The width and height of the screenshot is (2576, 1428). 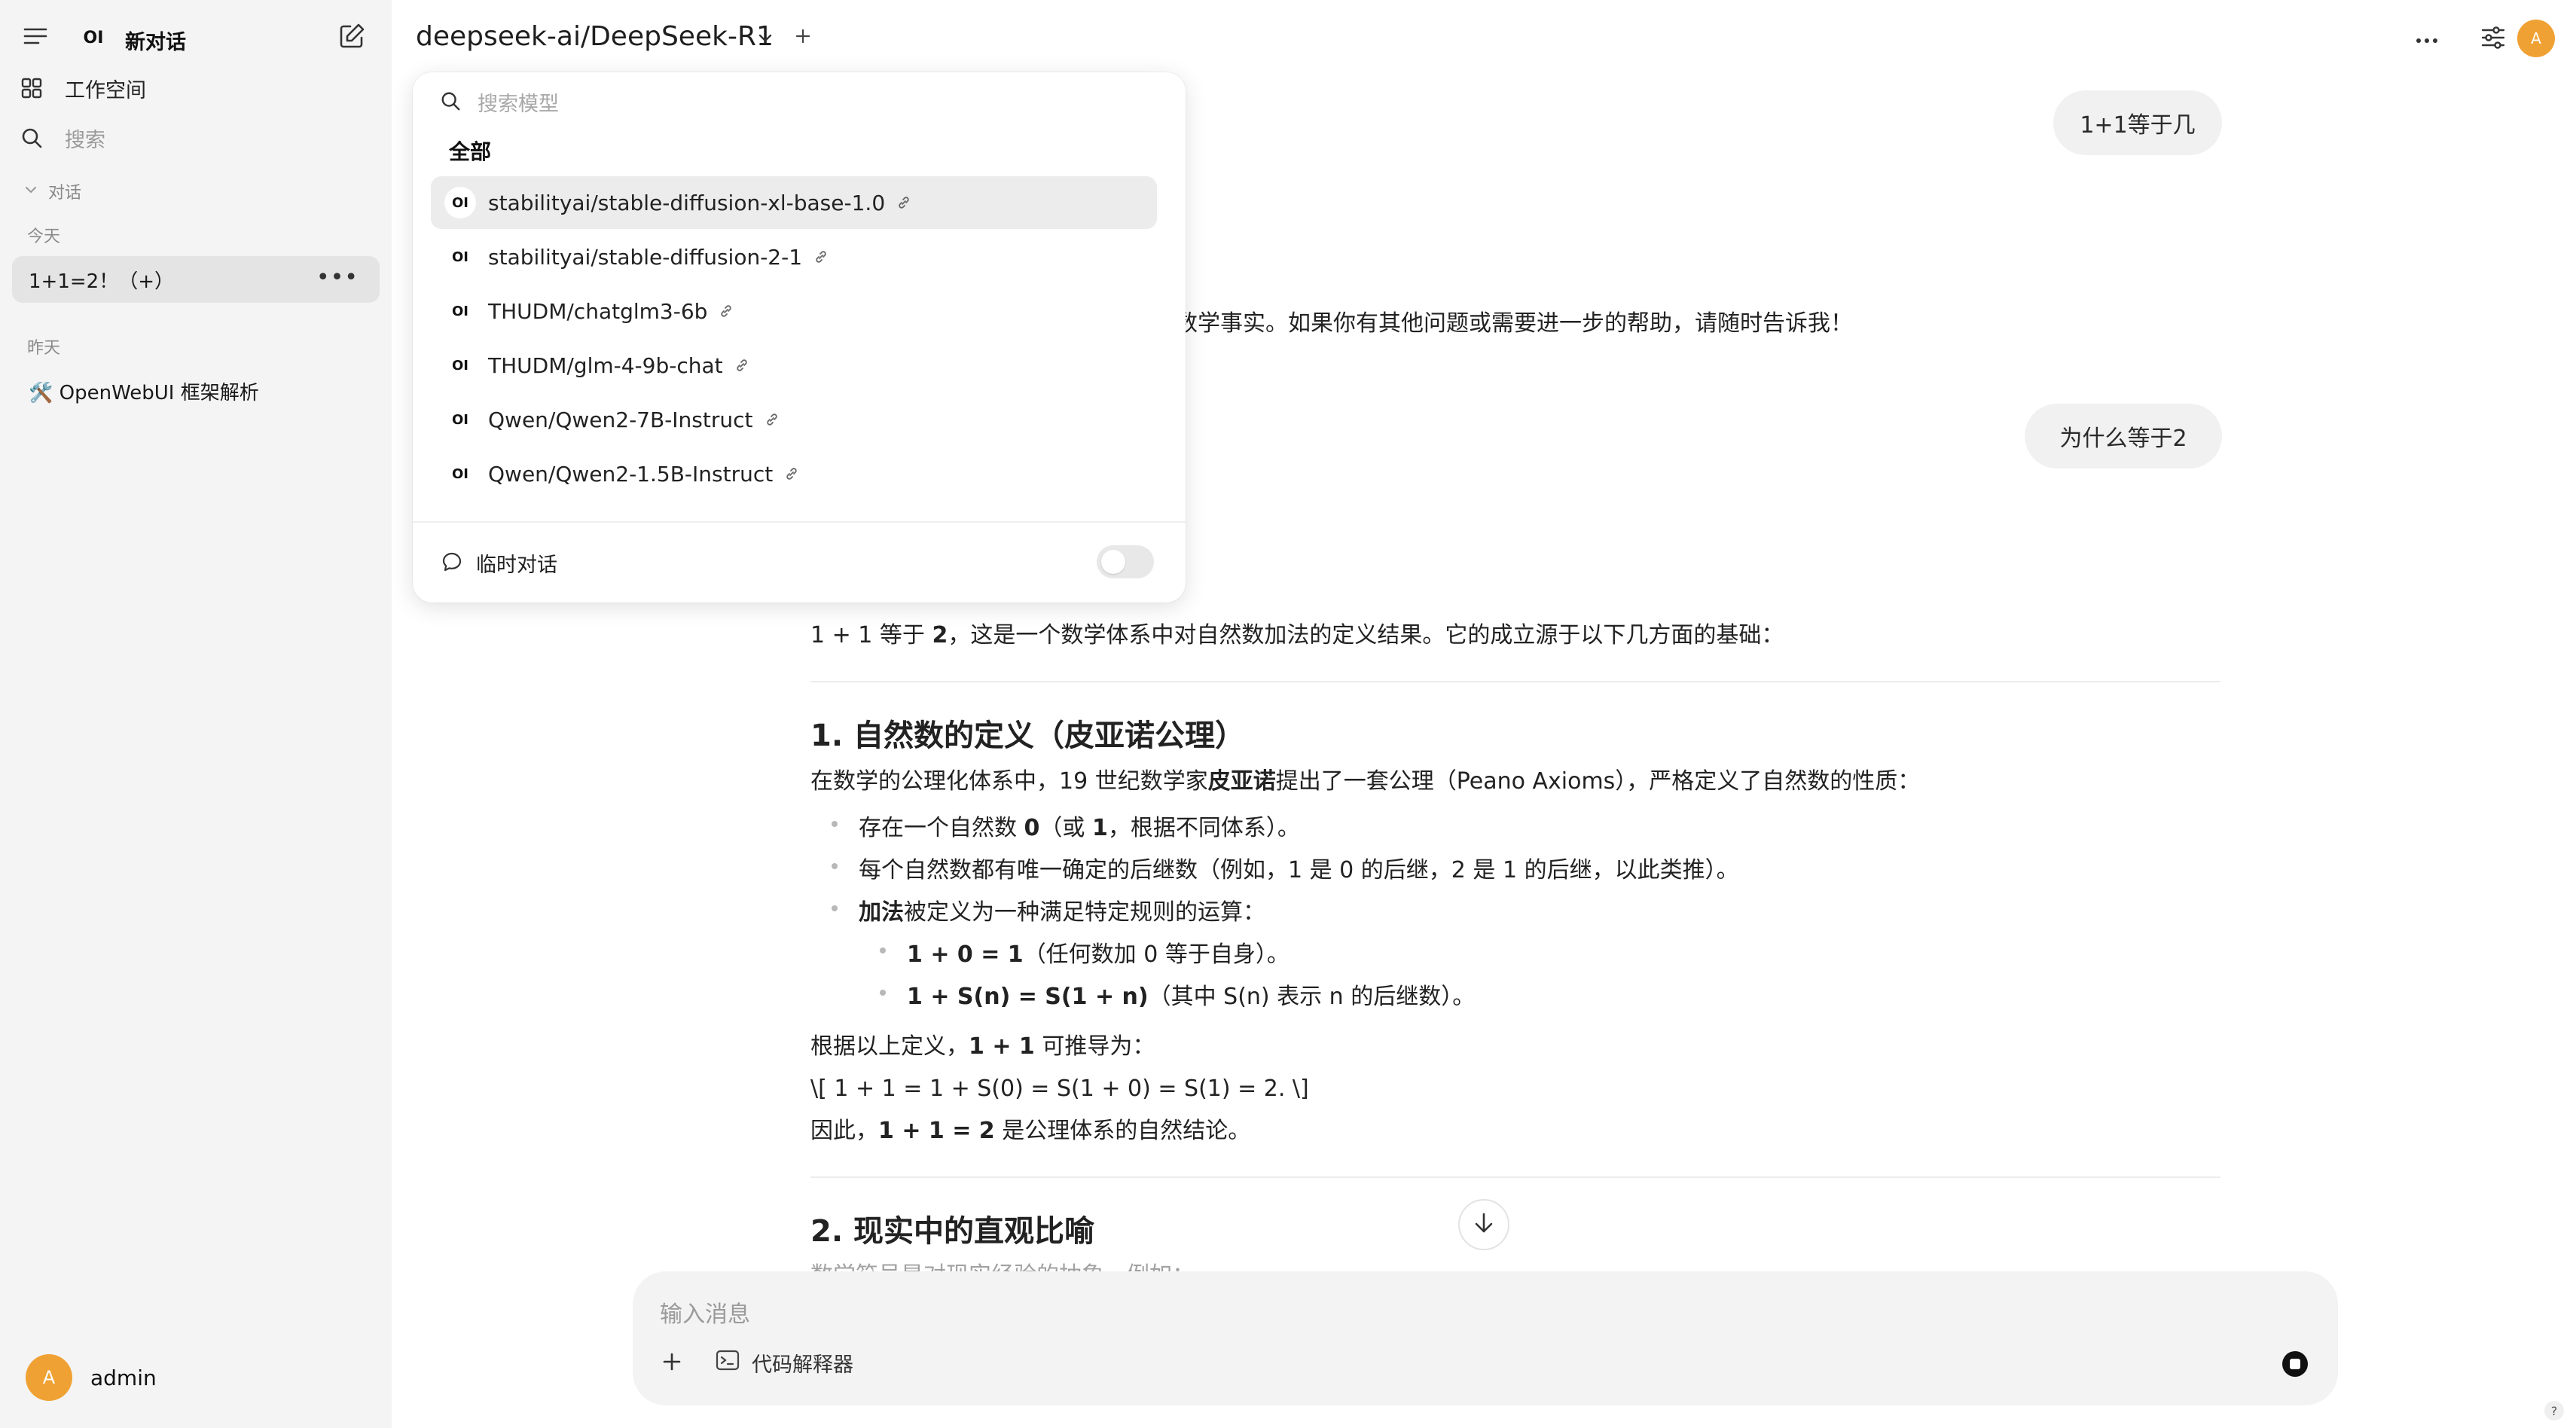 What do you see at coordinates (606, 365) in the screenshot?
I see `model-option-name: THUDM/glm-4-9b-chat` at bounding box center [606, 365].